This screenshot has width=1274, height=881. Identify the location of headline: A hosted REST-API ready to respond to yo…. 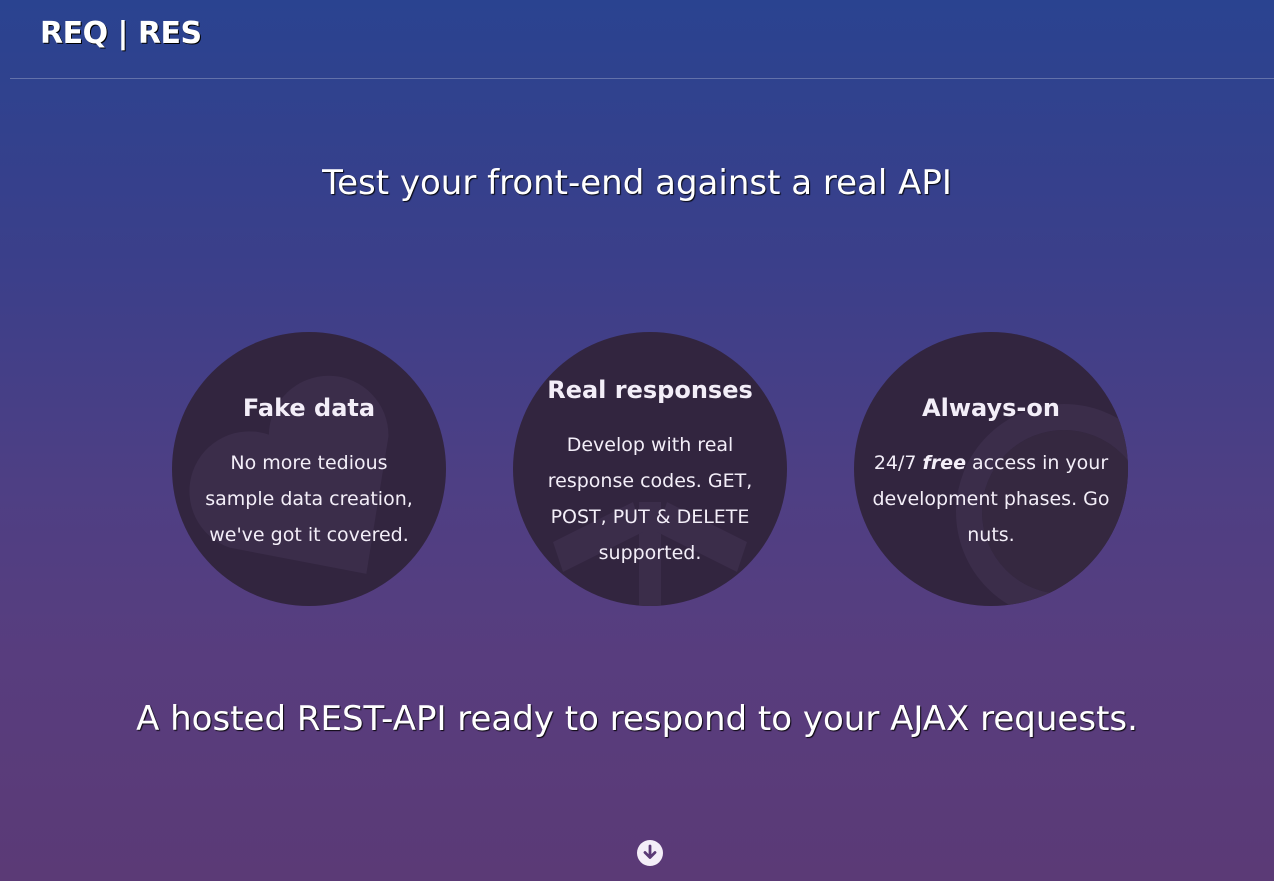
(637, 719).